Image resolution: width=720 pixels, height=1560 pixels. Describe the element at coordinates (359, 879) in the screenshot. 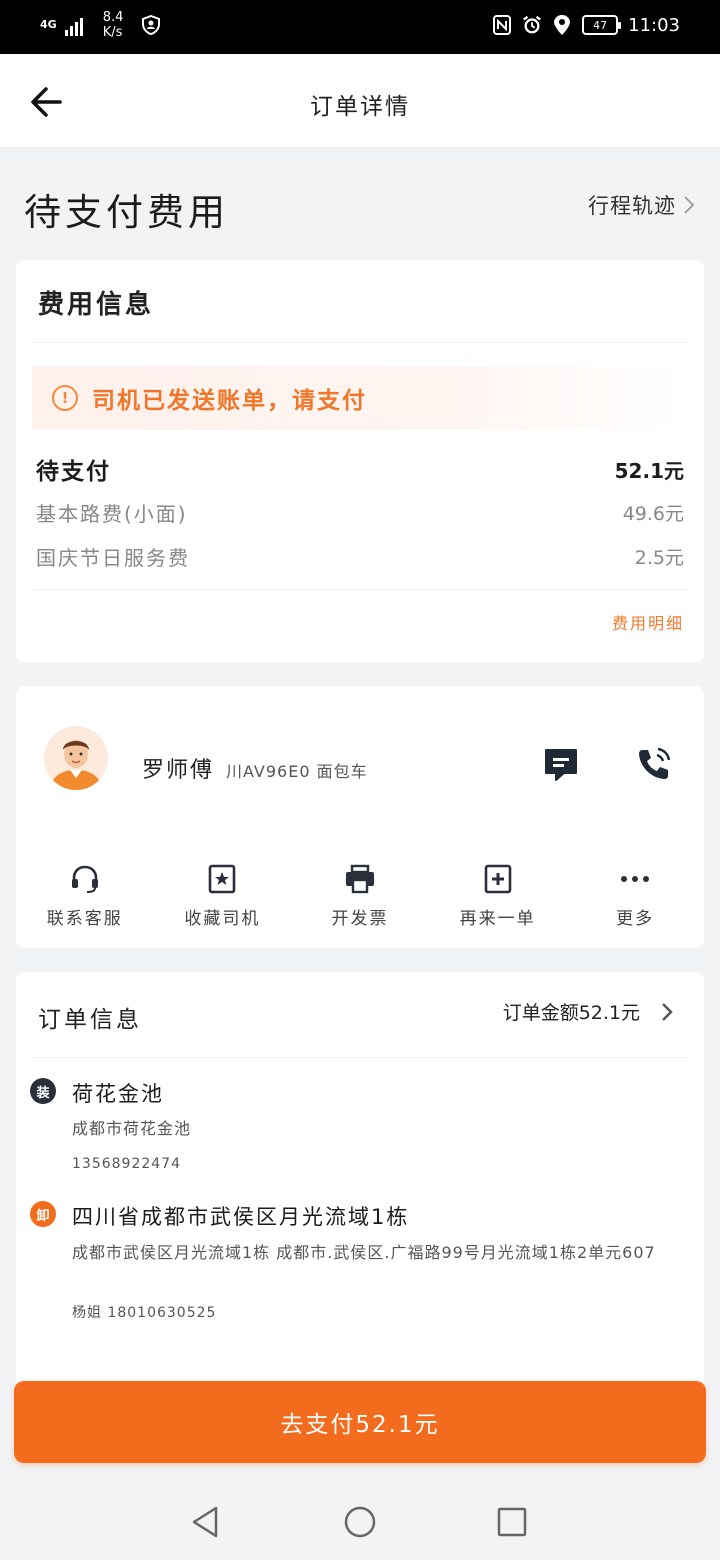

I see `printer-icon` at that location.